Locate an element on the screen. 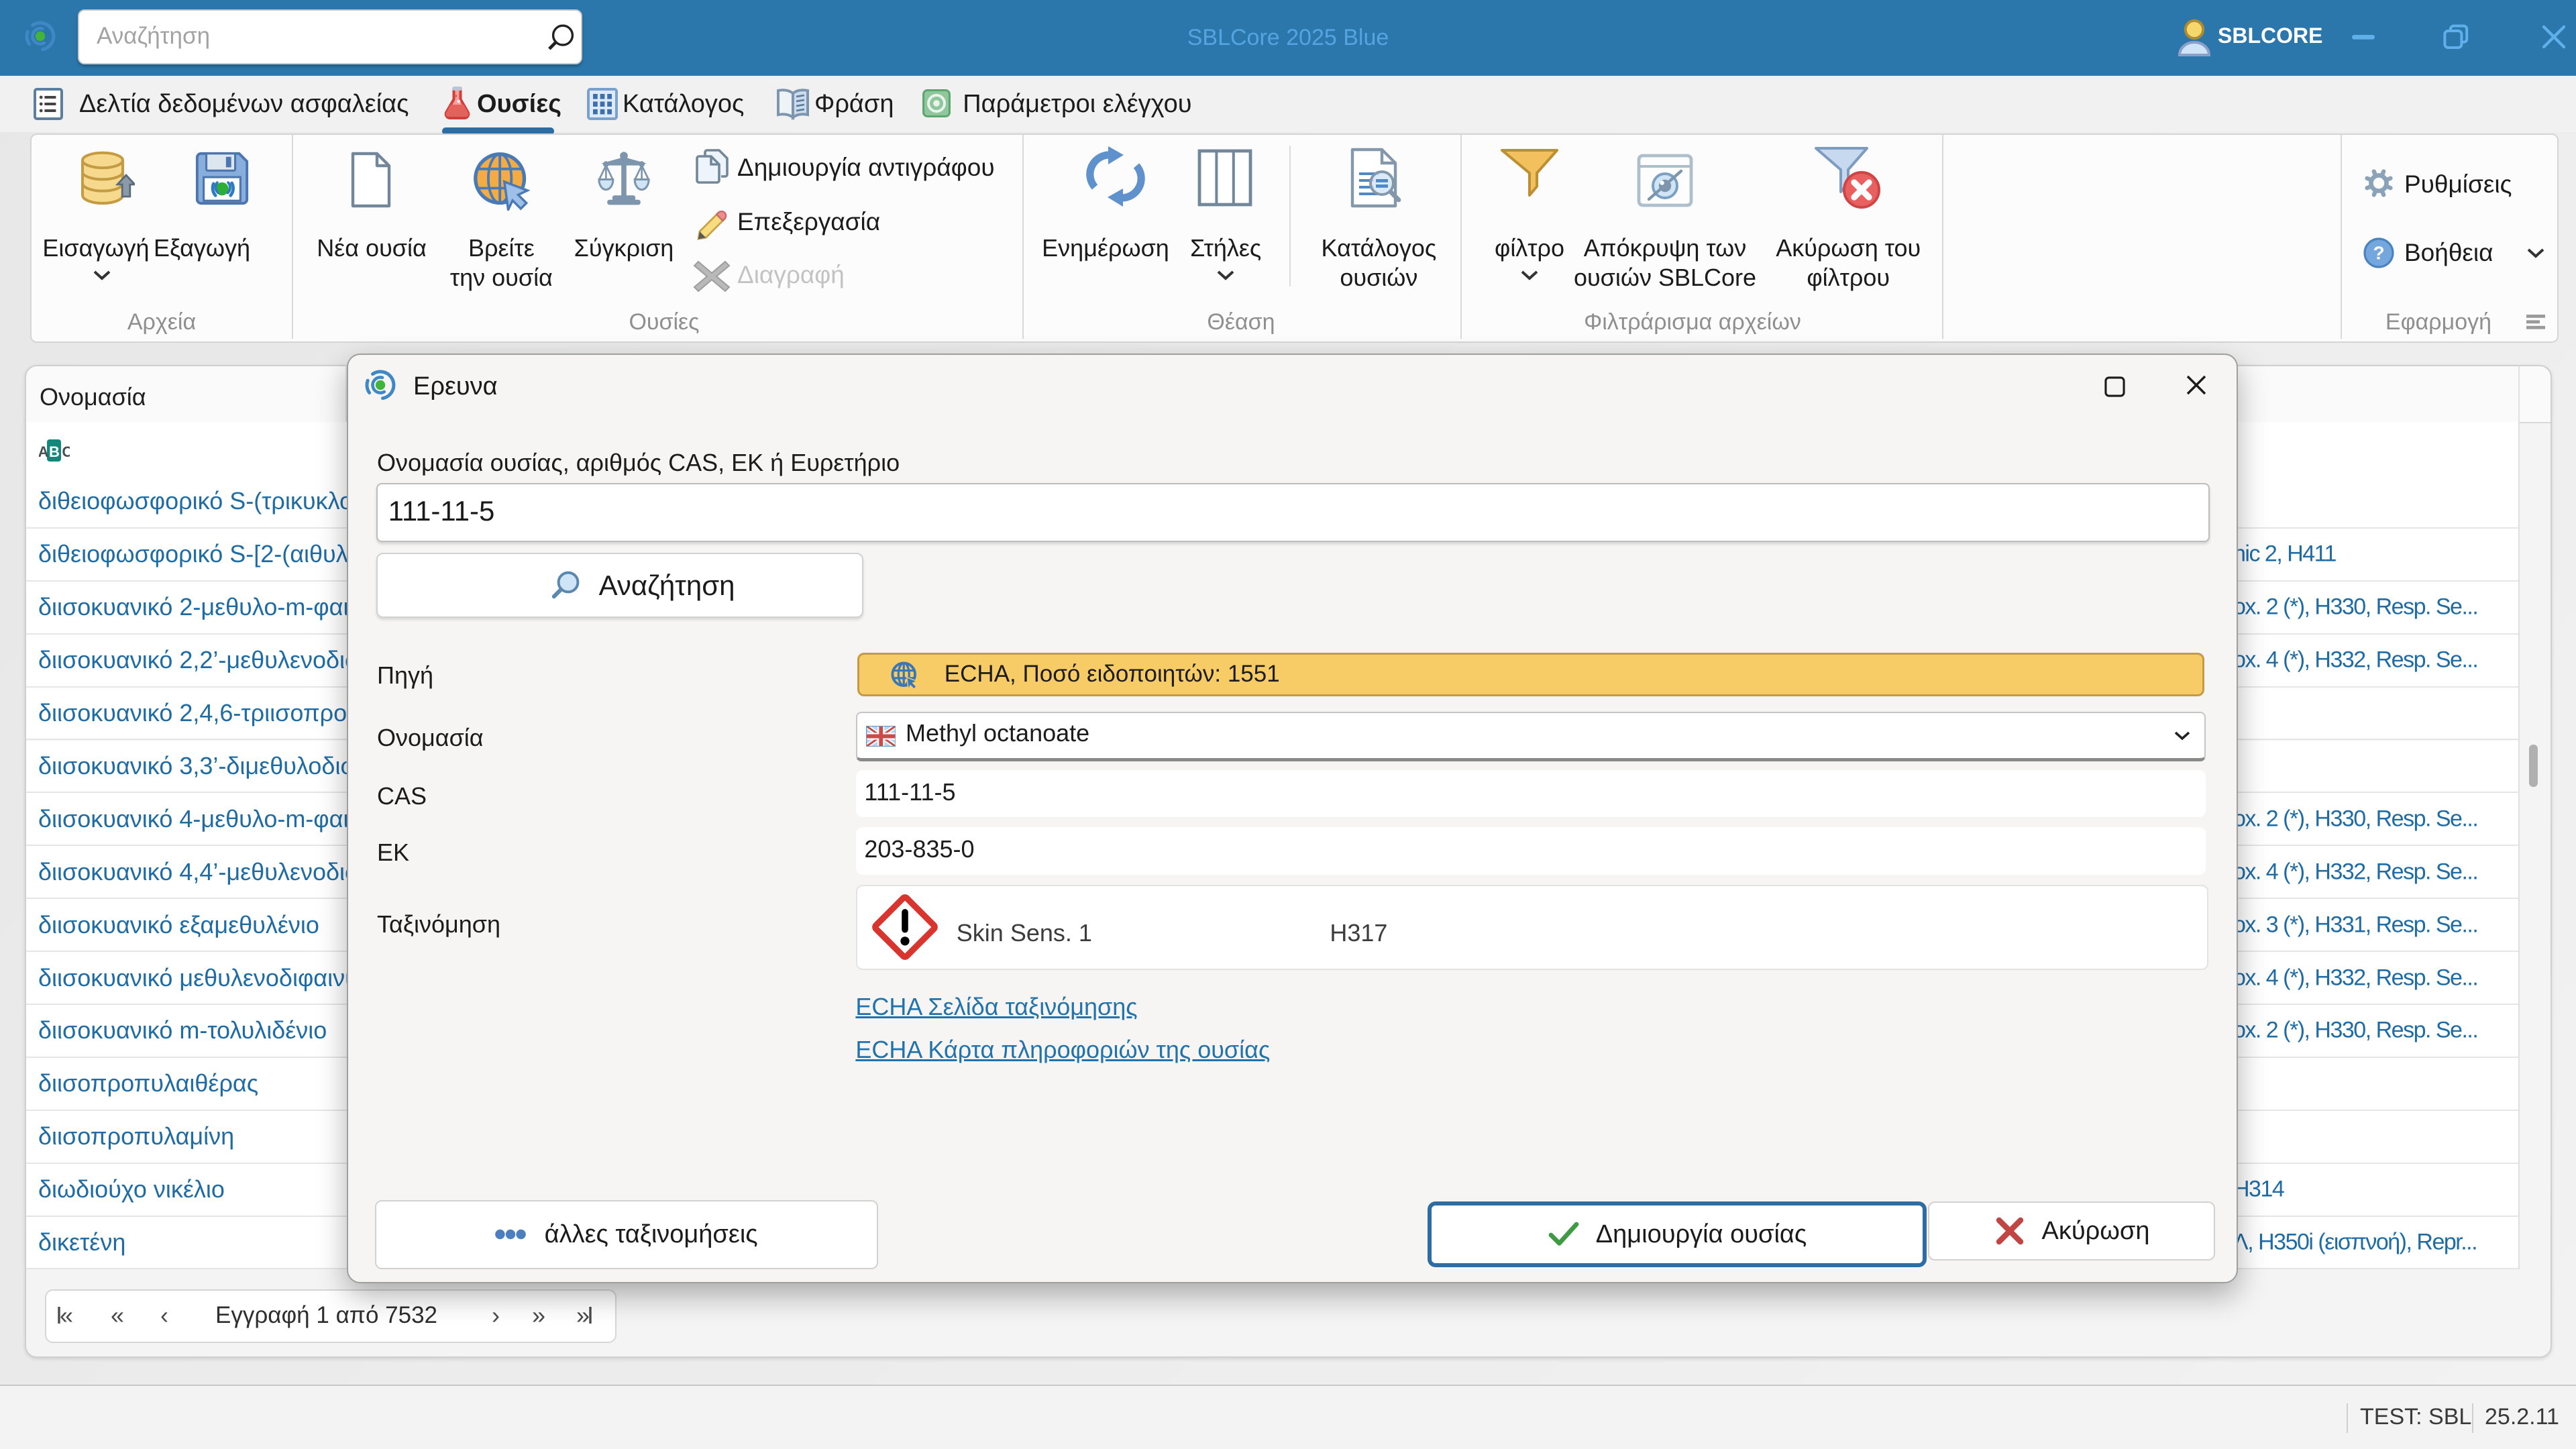 Image resolution: width=2576 pixels, height=1449 pixels. svg-text: C is located at coordinates (66, 451).